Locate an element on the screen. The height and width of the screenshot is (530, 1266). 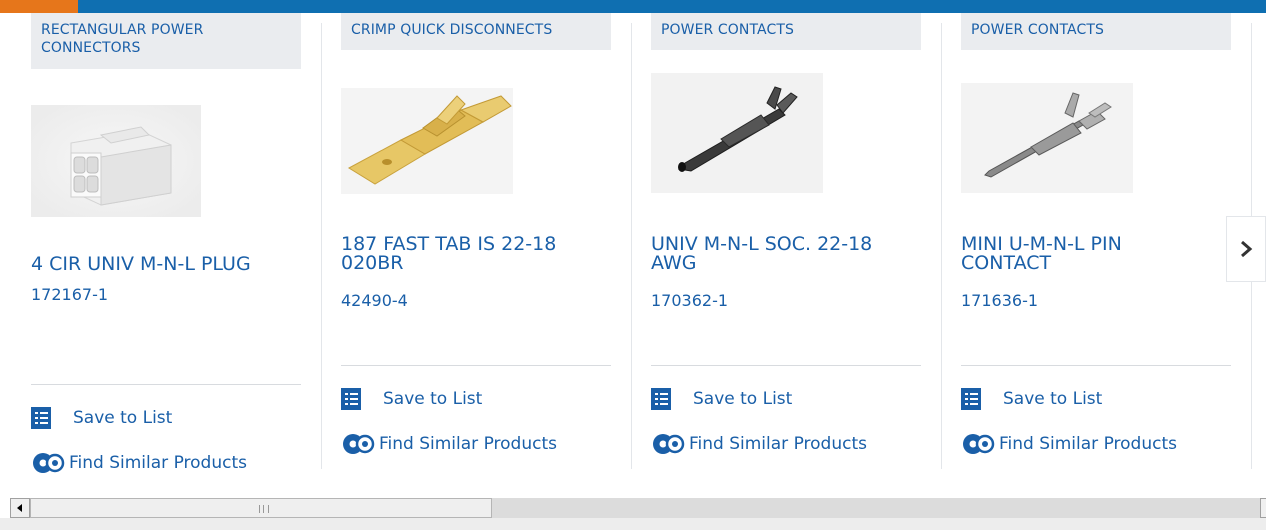
scroll-right-arrow is located at coordinates (1263, 508).